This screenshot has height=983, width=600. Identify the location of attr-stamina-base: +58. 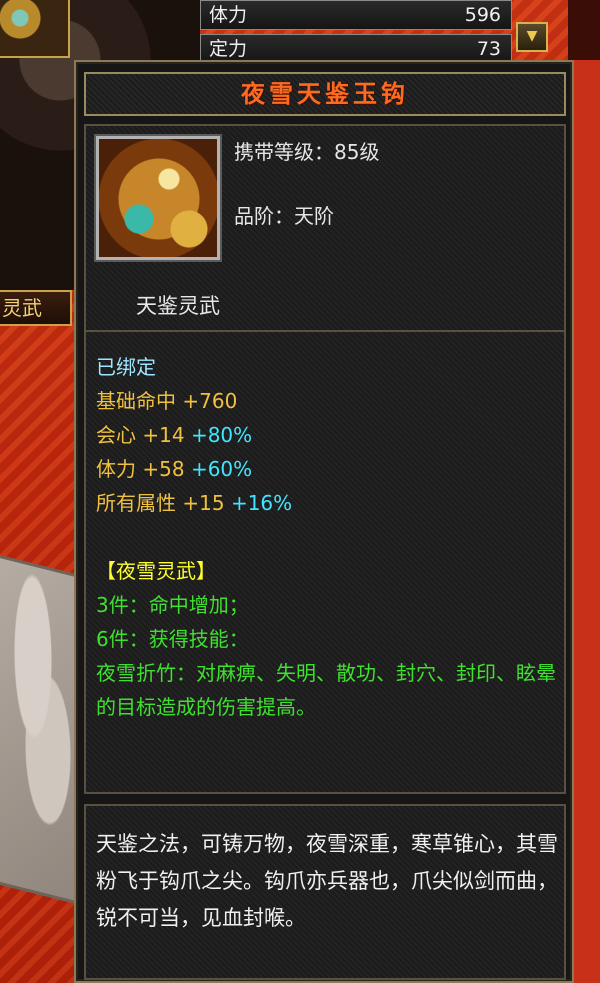
(163, 469).